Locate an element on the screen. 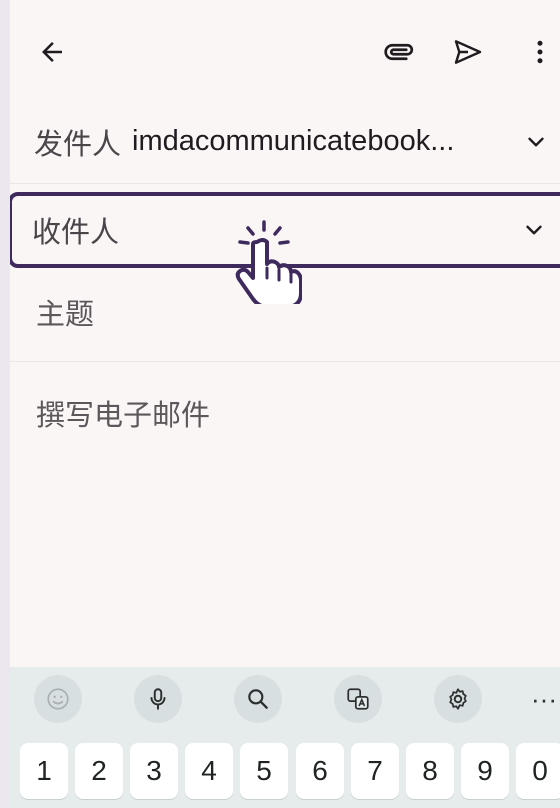 The image size is (560, 808). keyboard-toolbar: ··· is located at coordinates (285, 699).